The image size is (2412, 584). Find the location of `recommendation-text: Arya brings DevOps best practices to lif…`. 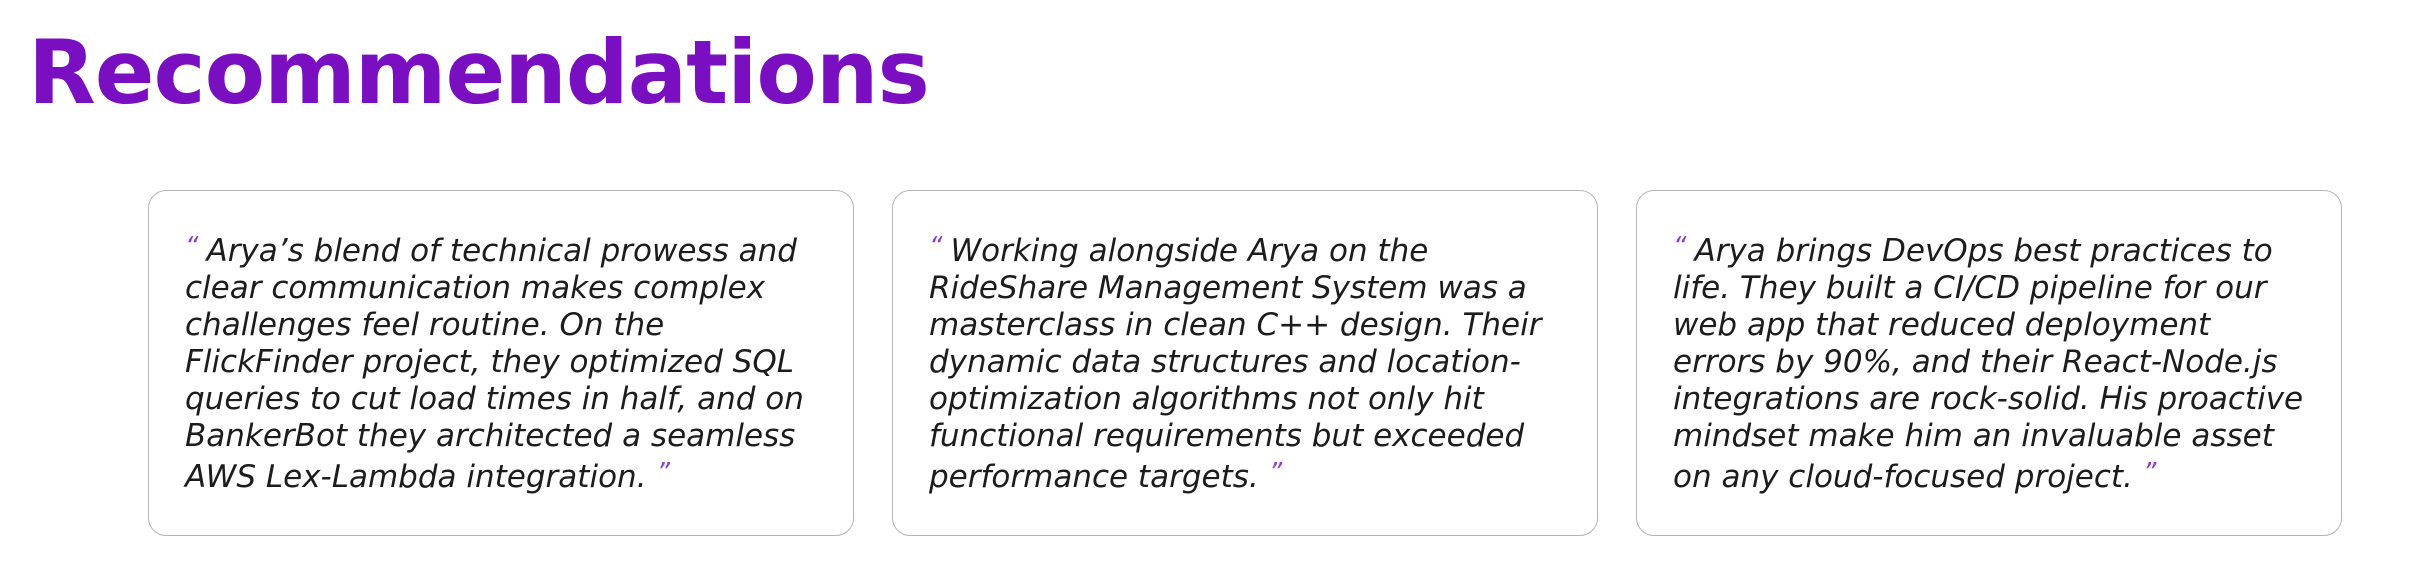

recommendation-text: Arya brings DevOps best practices to lif… is located at coordinates (1988, 364).